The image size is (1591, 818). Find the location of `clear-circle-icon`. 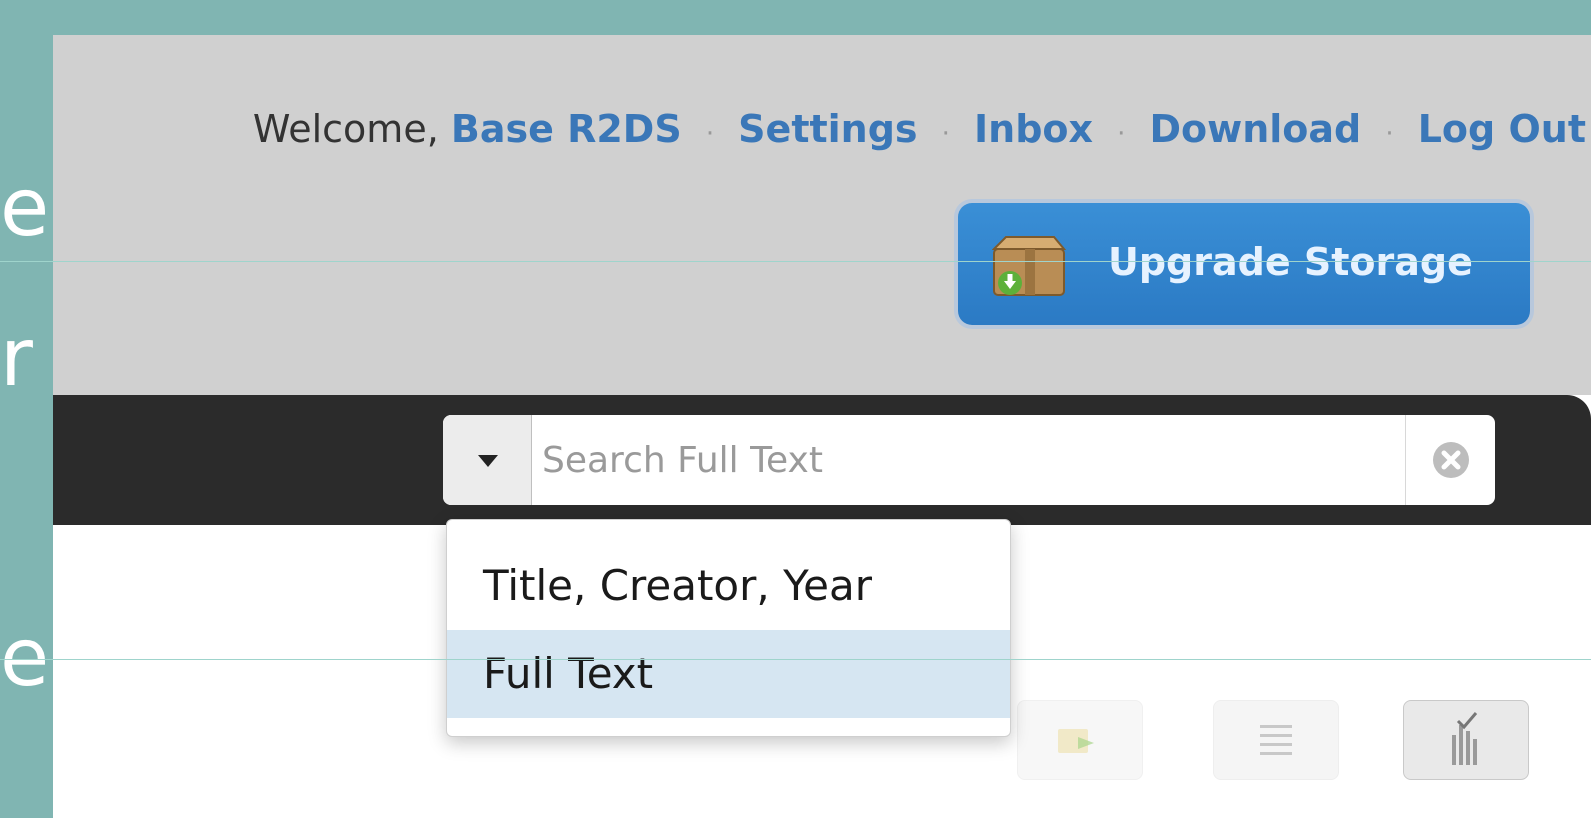

clear-circle-icon is located at coordinates (1451, 460).